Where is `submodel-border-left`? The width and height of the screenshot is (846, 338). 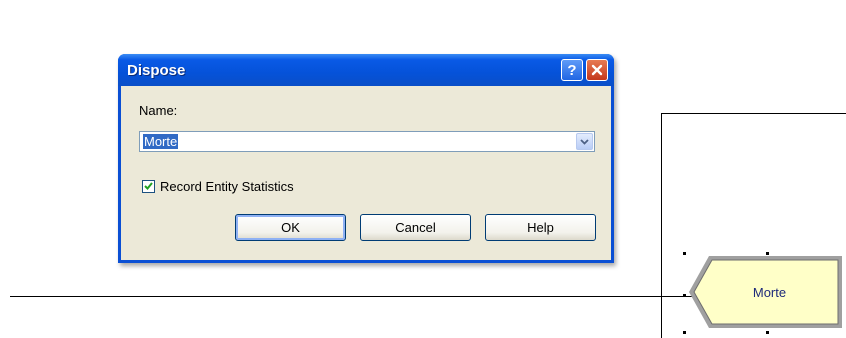
submodel-border-left is located at coordinates (661, 225).